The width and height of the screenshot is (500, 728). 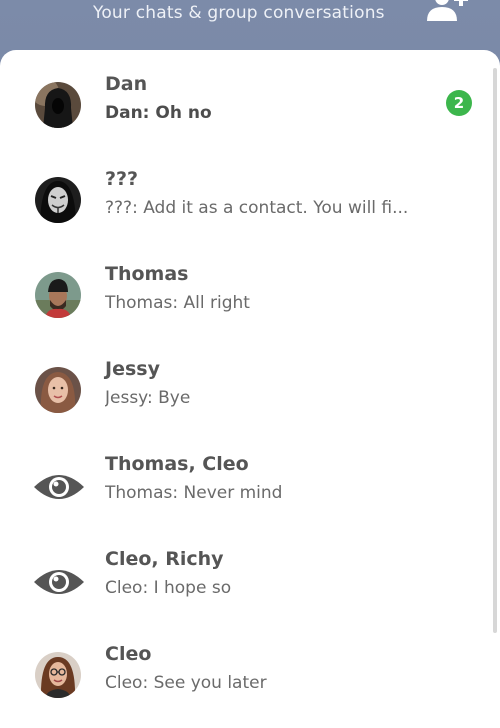 What do you see at coordinates (245, 315) in the screenshot?
I see `chat-item-thomas: Thomas Thomas: All right` at bounding box center [245, 315].